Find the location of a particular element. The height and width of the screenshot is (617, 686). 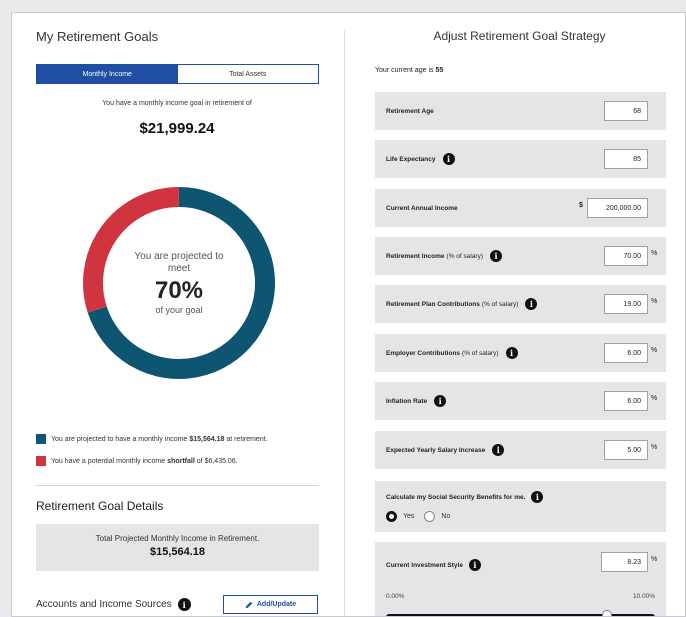

row-label: Current Annual Income is located at coordinates (422, 208).